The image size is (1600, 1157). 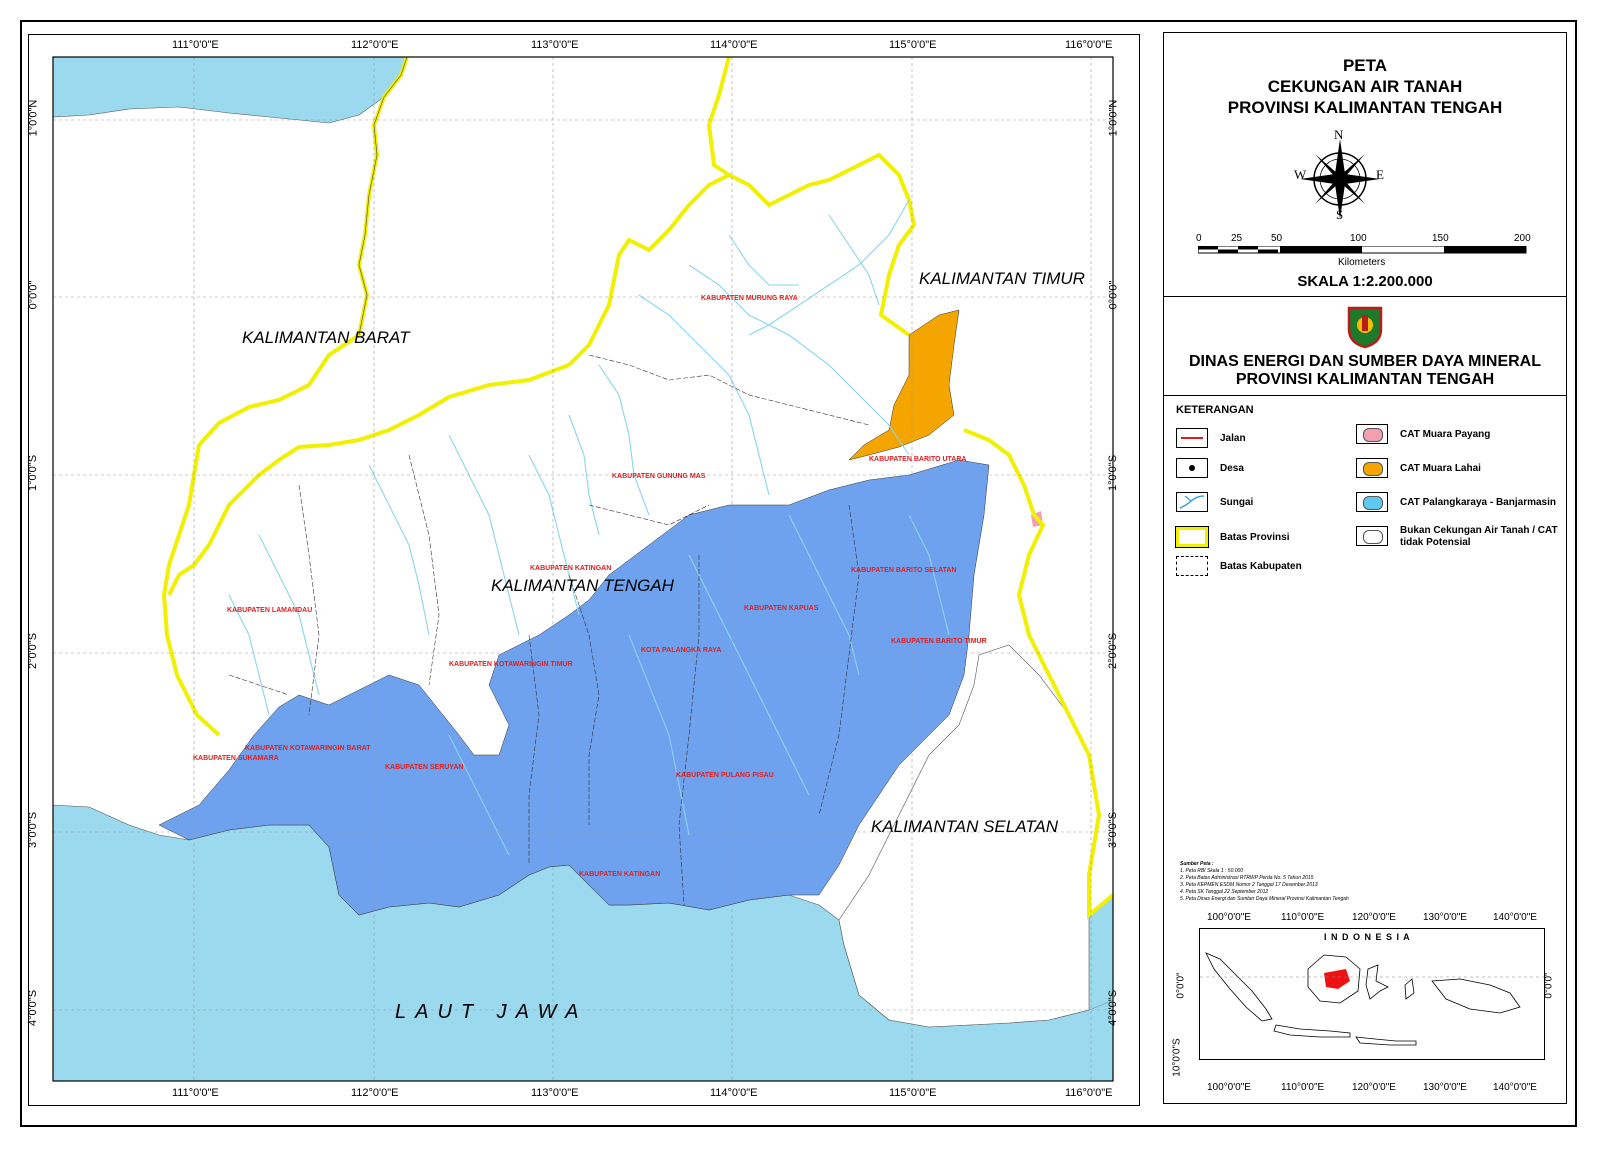 What do you see at coordinates (1549, 985) in the screenshot?
I see `inset-lat-0-right: 0°0'0"` at bounding box center [1549, 985].